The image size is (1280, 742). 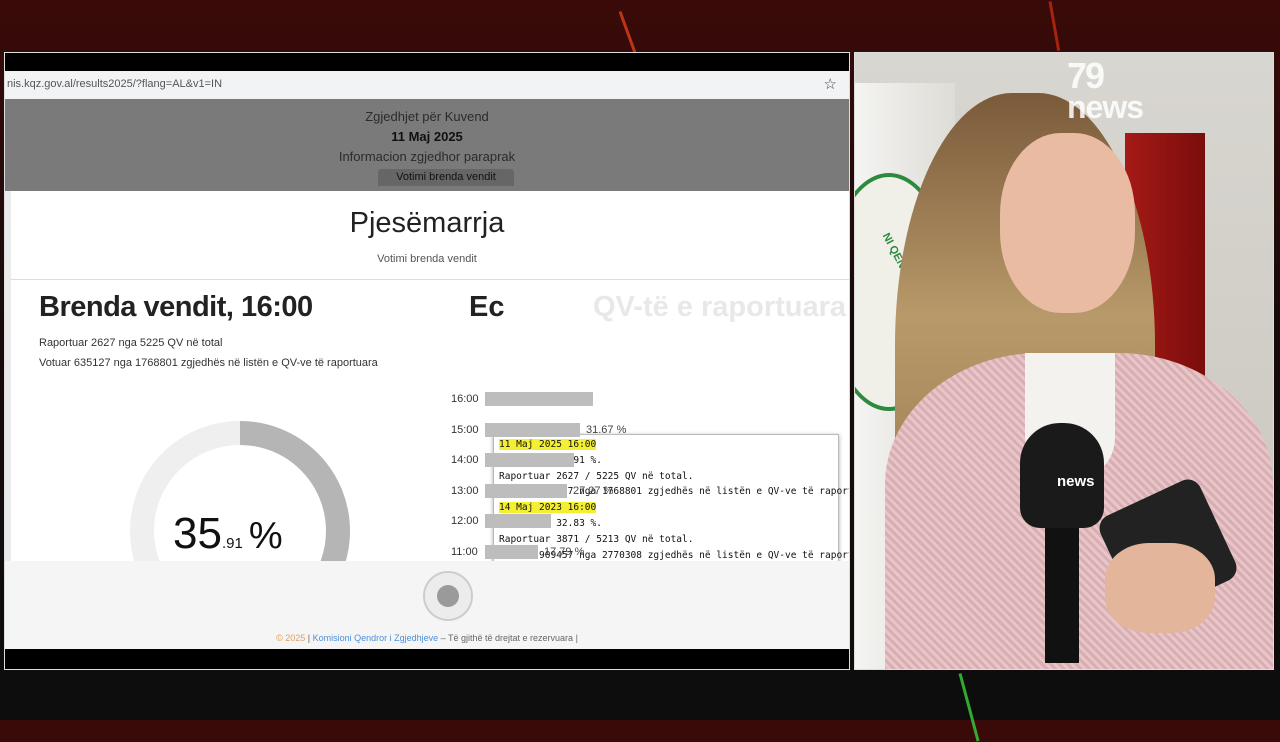 I want to click on turnout-decimals: .91, so click(x=232, y=543).